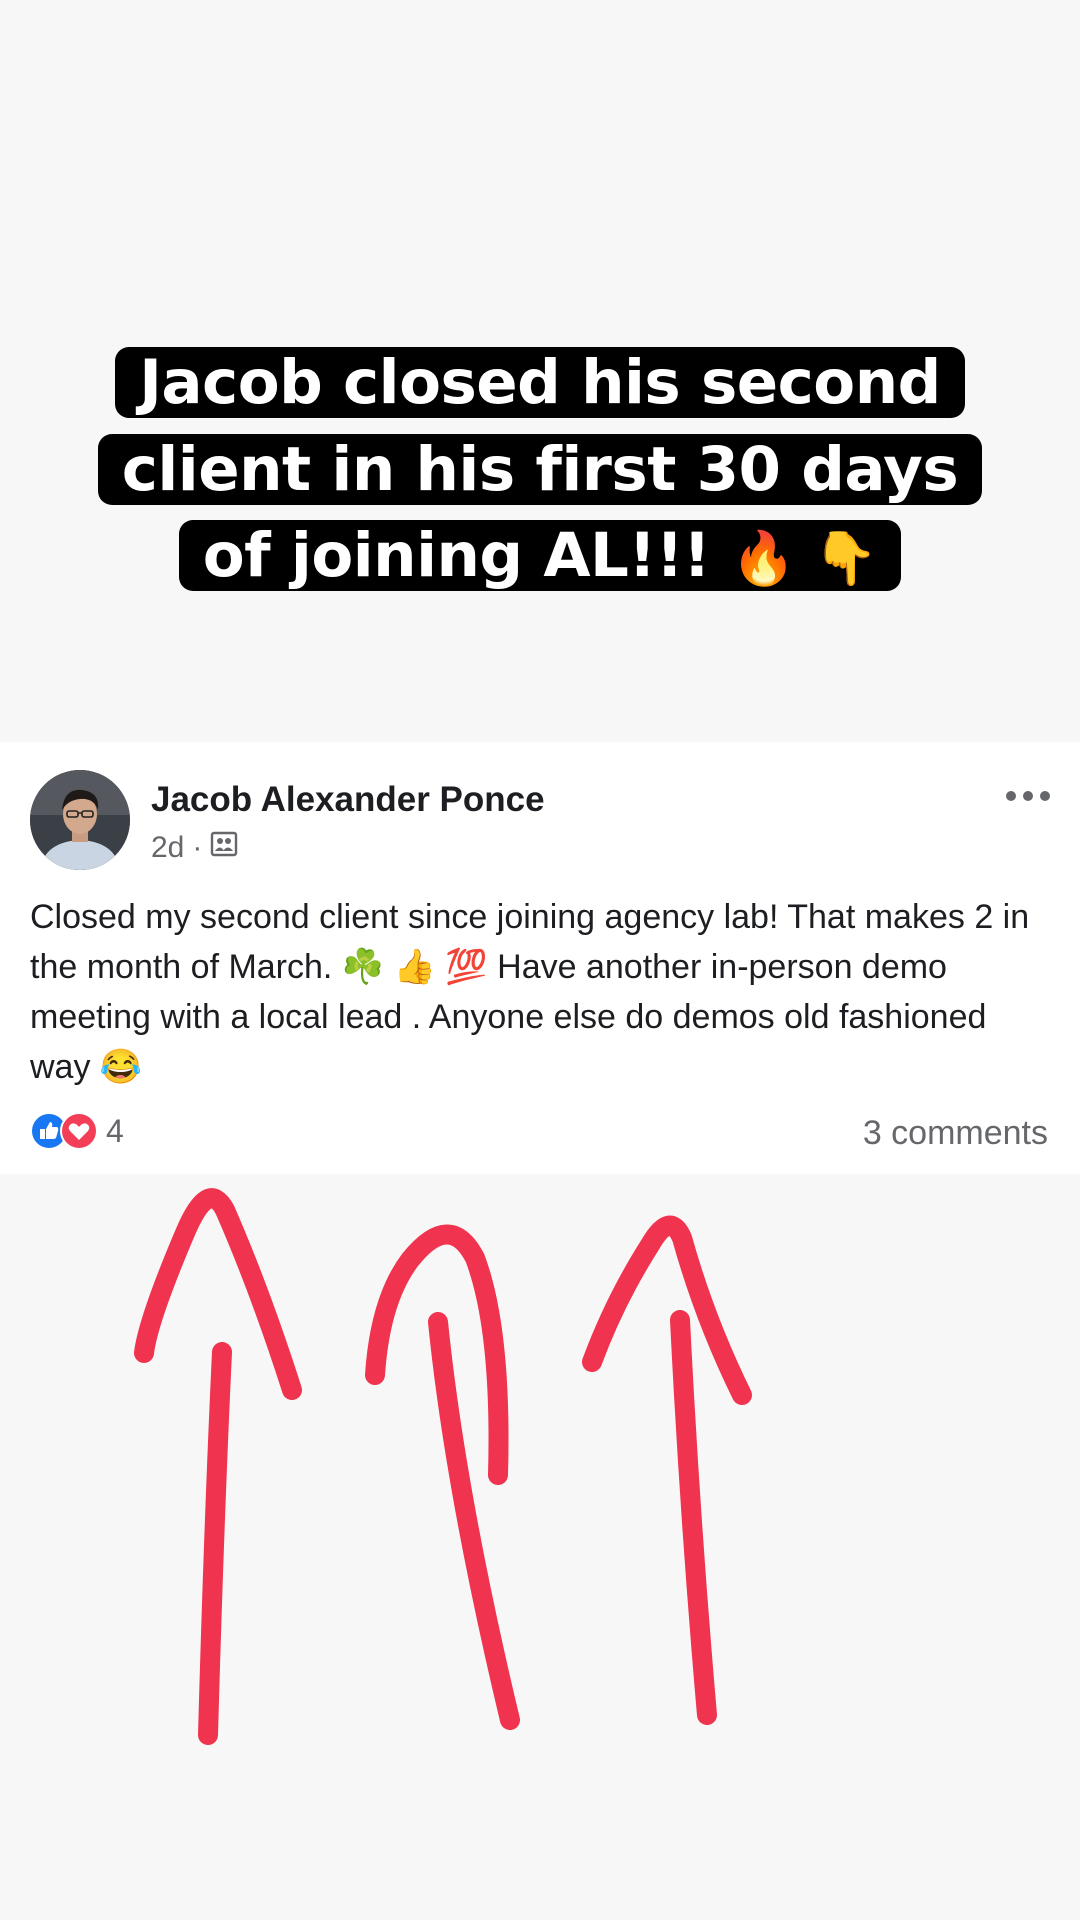 This screenshot has height=1920, width=1080. What do you see at coordinates (115, 1130) in the screenshot?
I see `reaction-count: 4` at bounding box center [115, 1130].